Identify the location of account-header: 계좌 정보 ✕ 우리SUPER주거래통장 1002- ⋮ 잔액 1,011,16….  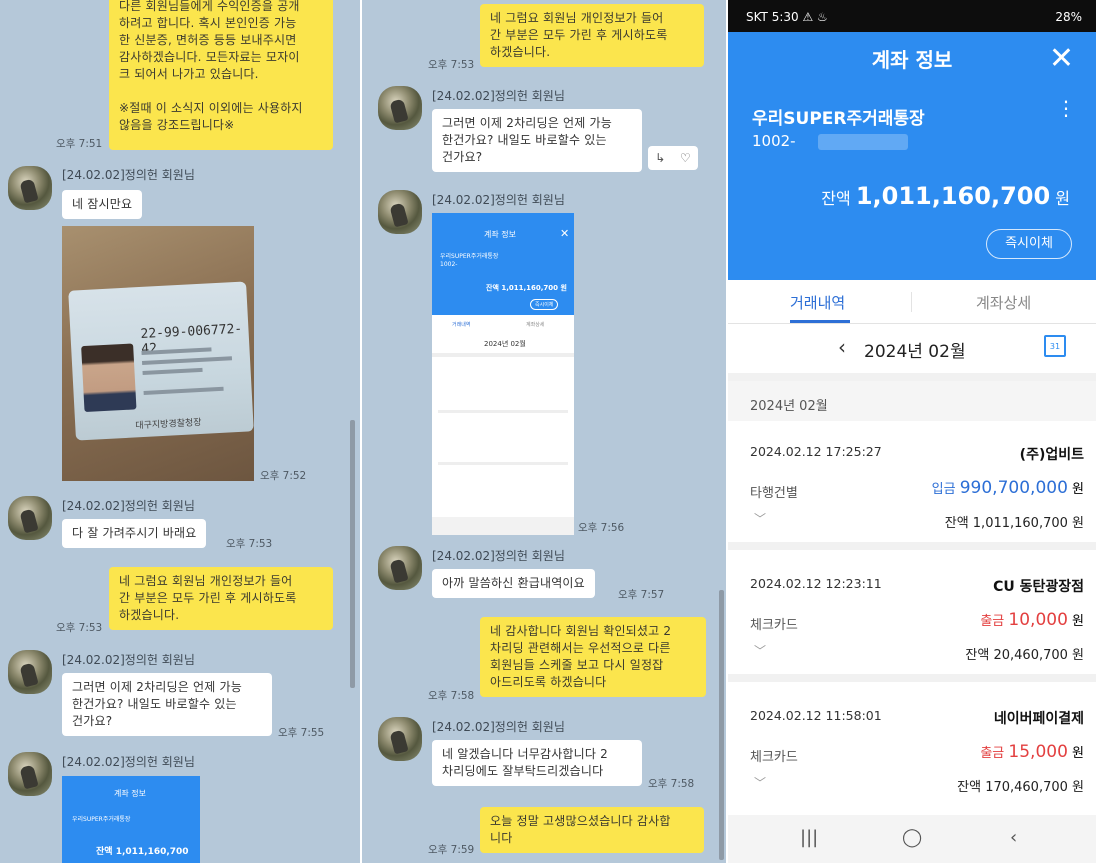
(912, 156).